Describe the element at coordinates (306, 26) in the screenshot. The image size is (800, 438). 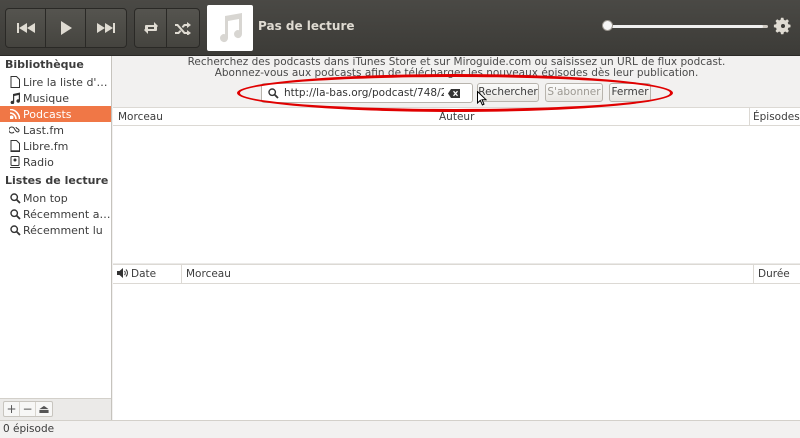
I see `now-playing-title: Pas de lecture` at that location.